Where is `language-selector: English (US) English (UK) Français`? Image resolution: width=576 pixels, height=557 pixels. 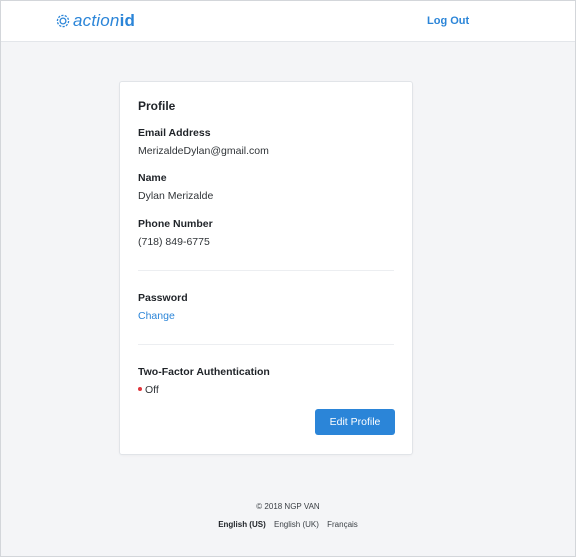 language-selector: English (US) English (UK) Français is located at coordinates (288, 524).